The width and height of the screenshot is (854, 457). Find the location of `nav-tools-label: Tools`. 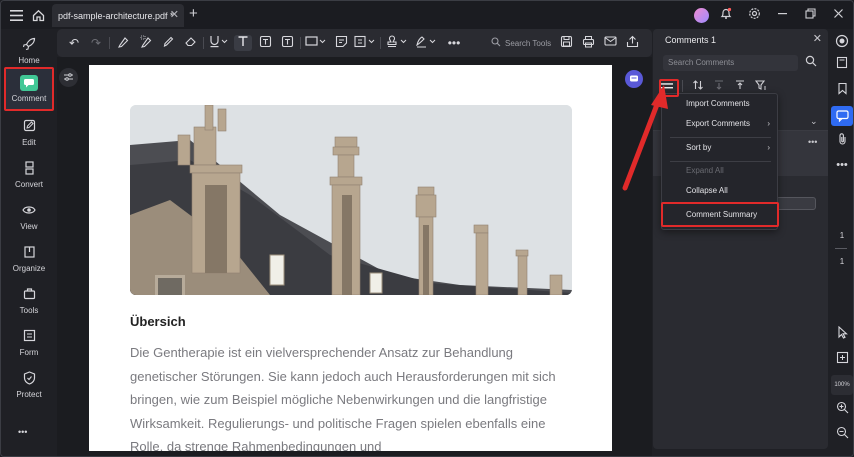

nav-tools-label: Tools is located at coordinates (29, 310).